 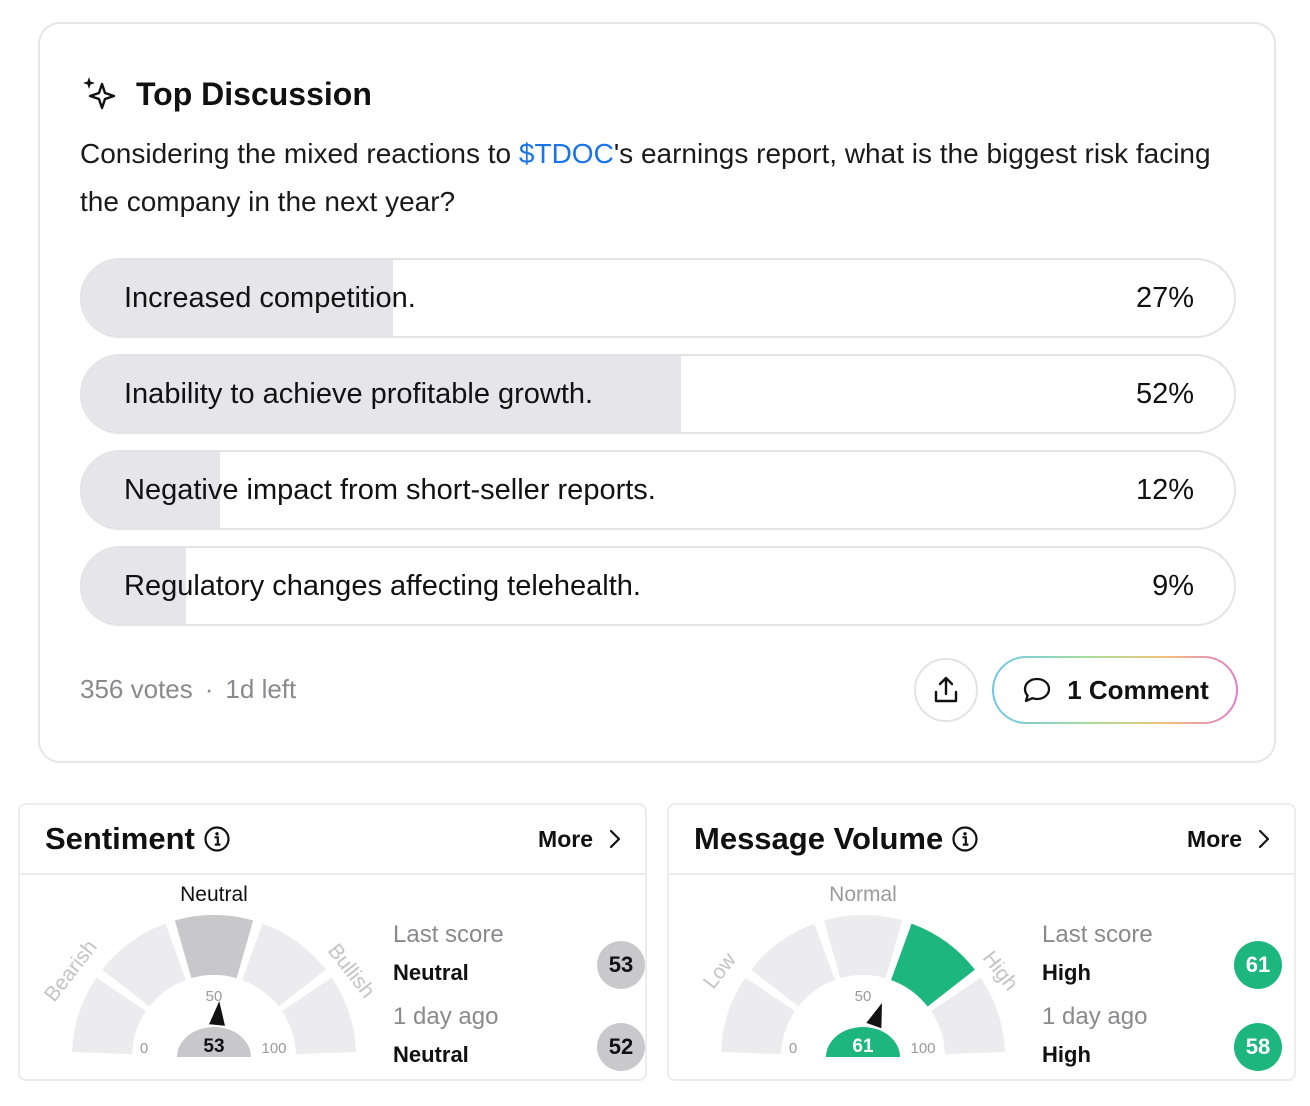 I want to click on poll-meta: 356 votes · 1d left, so click(x=188, y=689).